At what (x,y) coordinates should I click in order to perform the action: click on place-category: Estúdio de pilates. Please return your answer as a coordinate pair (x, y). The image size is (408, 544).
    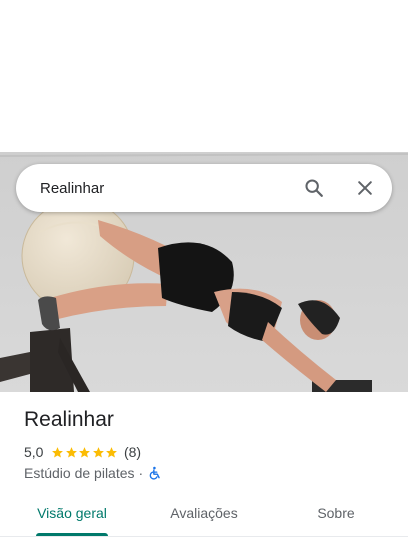
    Looking at the image, I should click on (79, 473).